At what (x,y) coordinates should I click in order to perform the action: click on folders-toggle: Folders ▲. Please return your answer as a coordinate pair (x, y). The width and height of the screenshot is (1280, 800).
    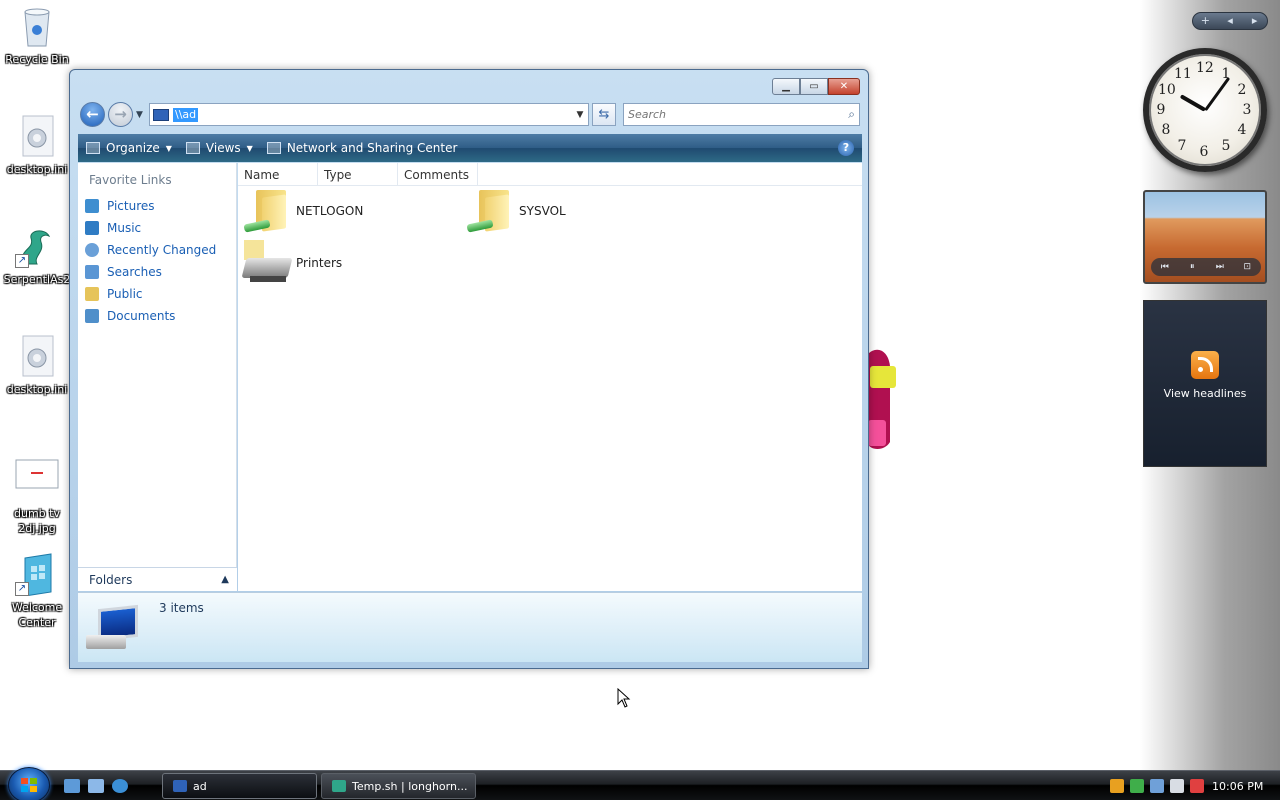
    Looking at the image, I should click on (157, 579).